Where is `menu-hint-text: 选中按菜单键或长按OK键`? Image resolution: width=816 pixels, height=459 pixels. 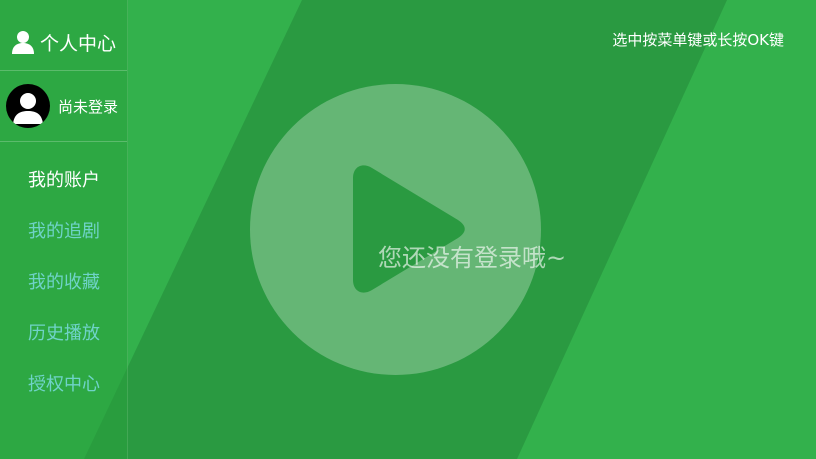 menu-hint-text: 选中按菜单键或长按OK键 is located at coordinates (698, 40).